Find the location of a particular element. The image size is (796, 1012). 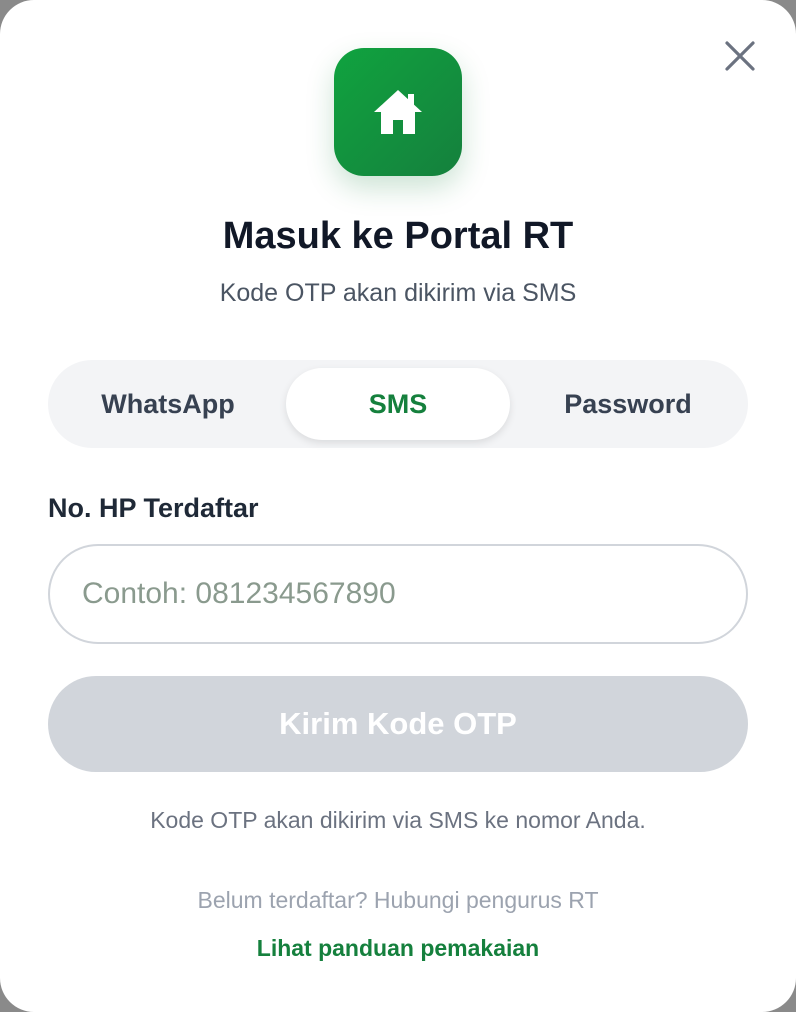

tab-whatsapp: WhatsApp is located at coordinates (168, 404).